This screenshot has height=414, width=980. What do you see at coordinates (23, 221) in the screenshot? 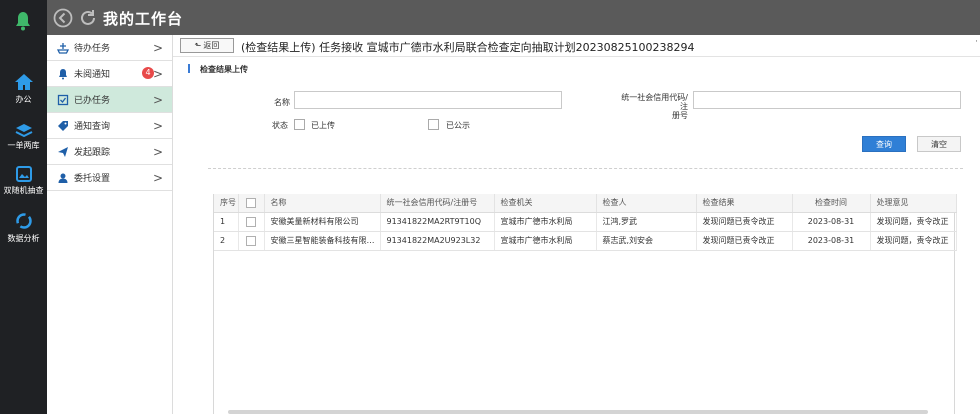
I see `refresh-circle-icon` at bounding box center [23, 221].